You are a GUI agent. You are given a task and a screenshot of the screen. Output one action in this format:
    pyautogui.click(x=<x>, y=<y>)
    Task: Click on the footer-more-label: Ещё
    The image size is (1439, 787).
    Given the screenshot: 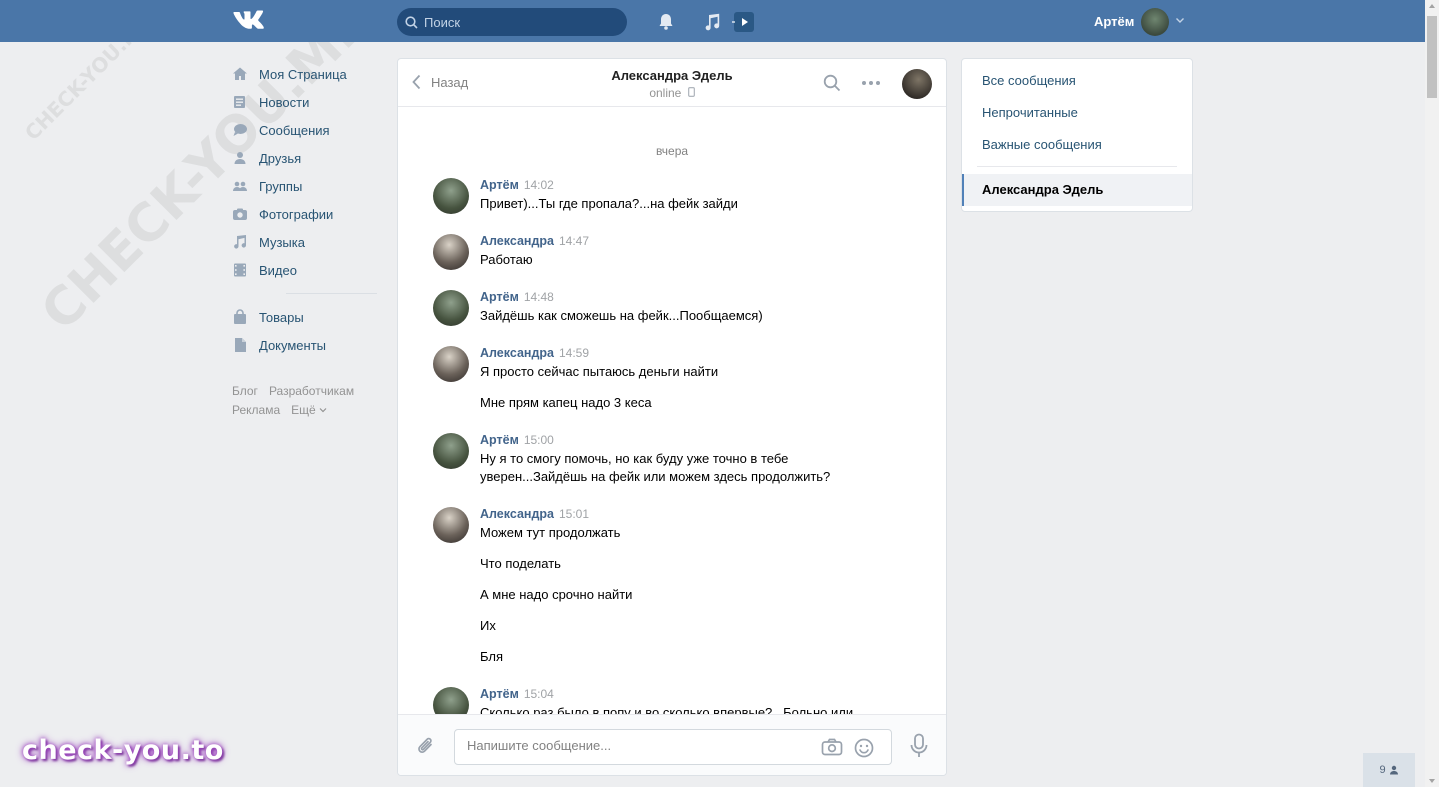 What is the action you would take?
    pyautogui.click(x=303, y=410)
    